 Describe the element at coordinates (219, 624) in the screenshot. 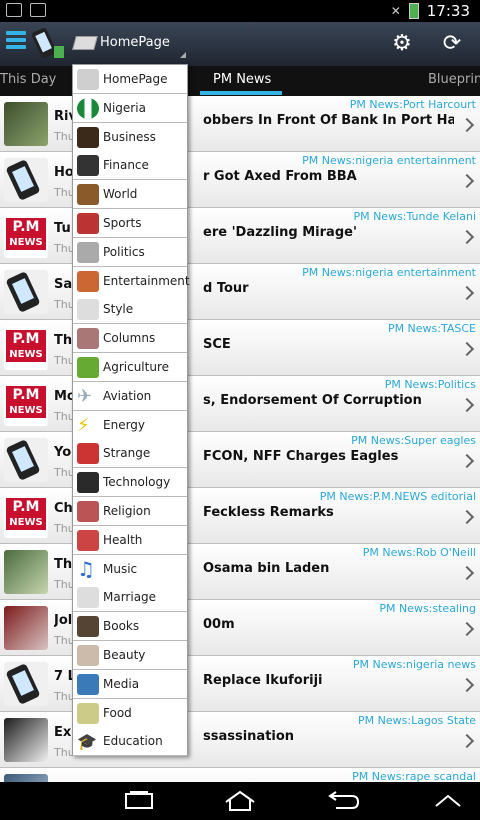

I see `news-title-end: 00m` at that location.